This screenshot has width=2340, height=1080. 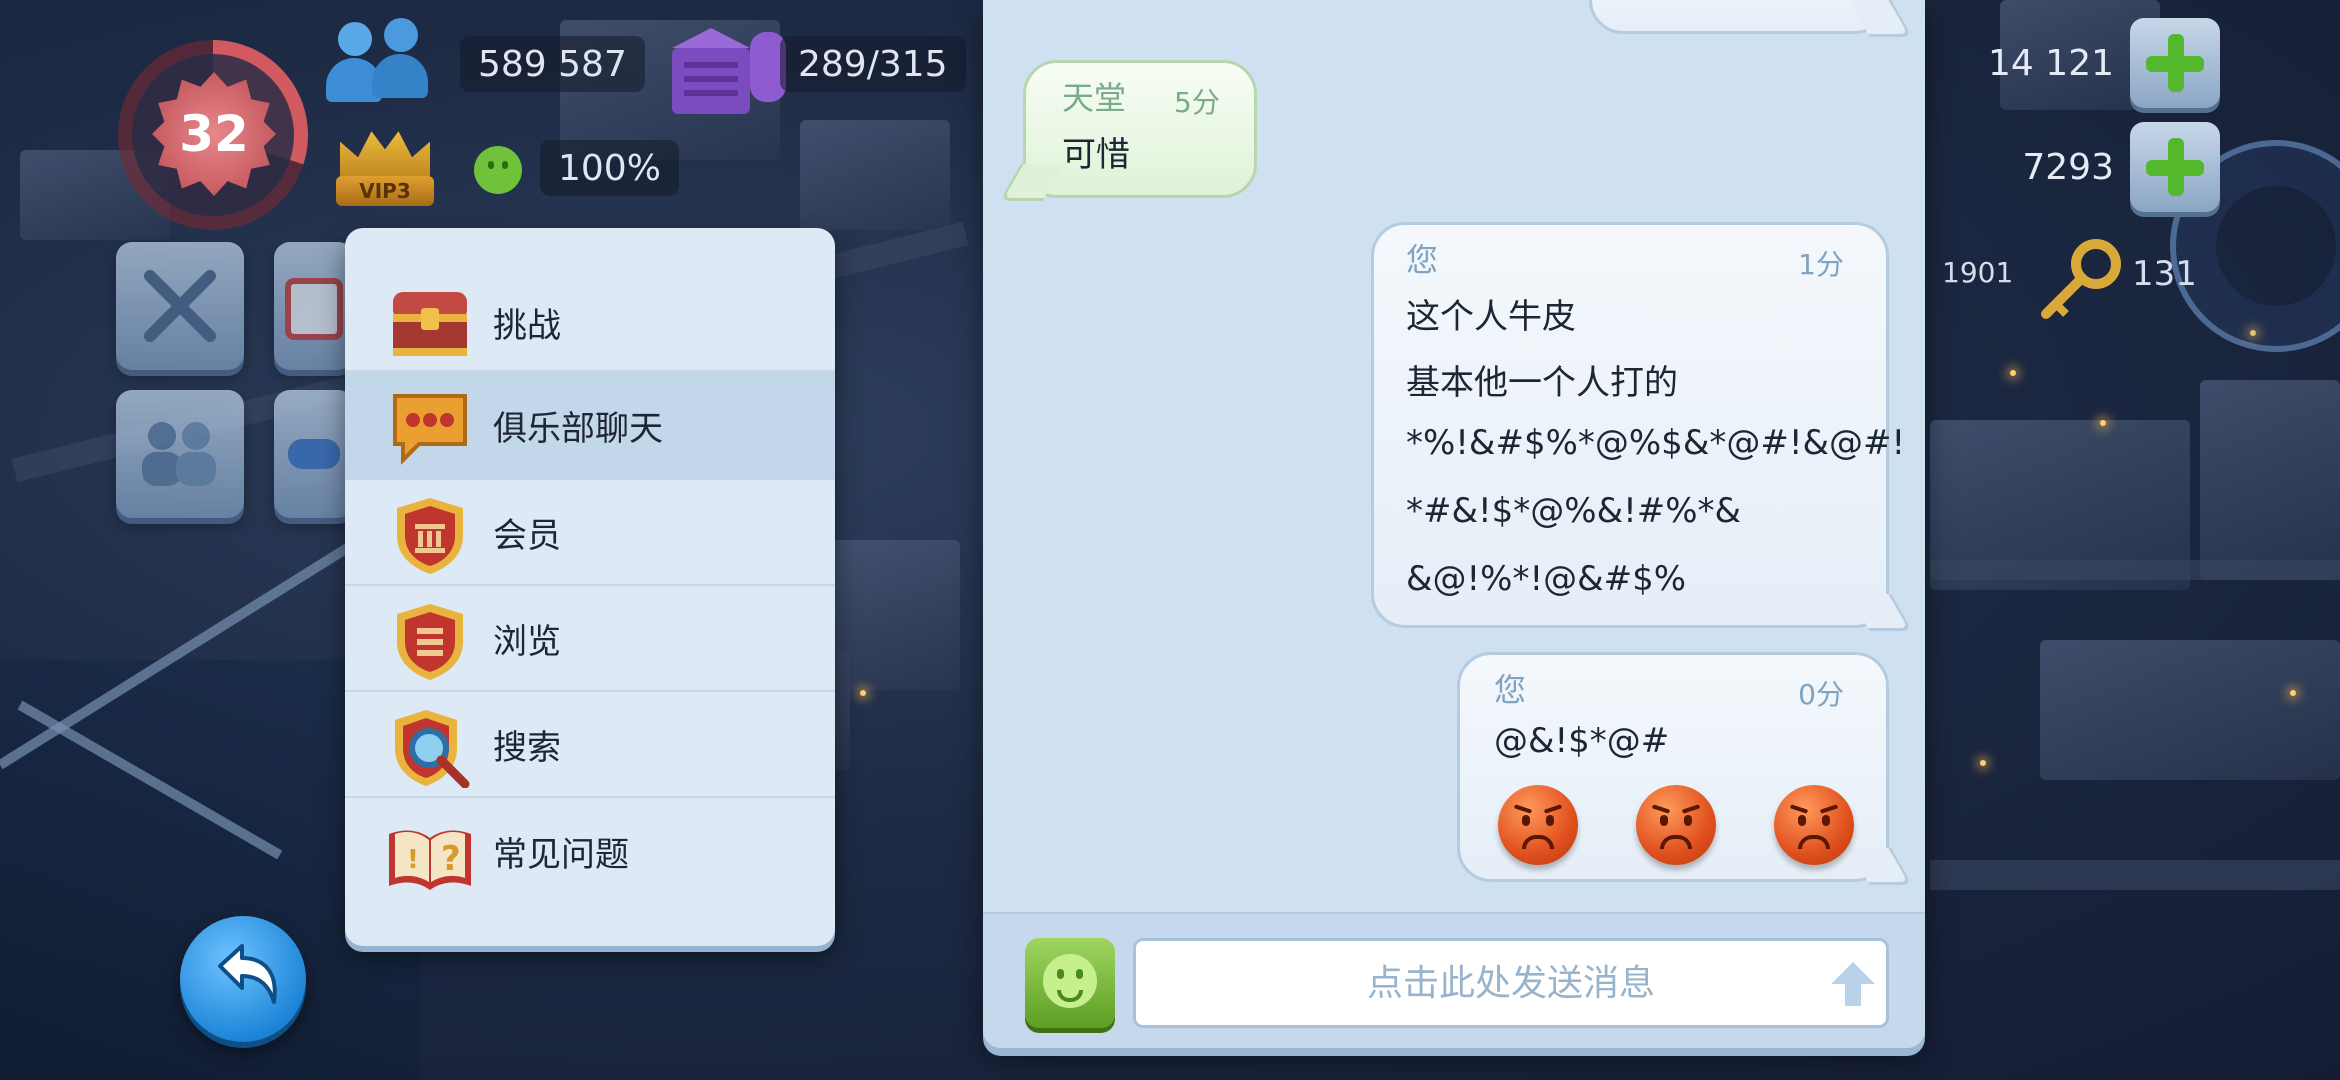 What do you see at coordinates (1574, 511) in the screenshot?
I see `message-text: *#&!$*@%&!#%*&` at bounding box center [1574, 511].